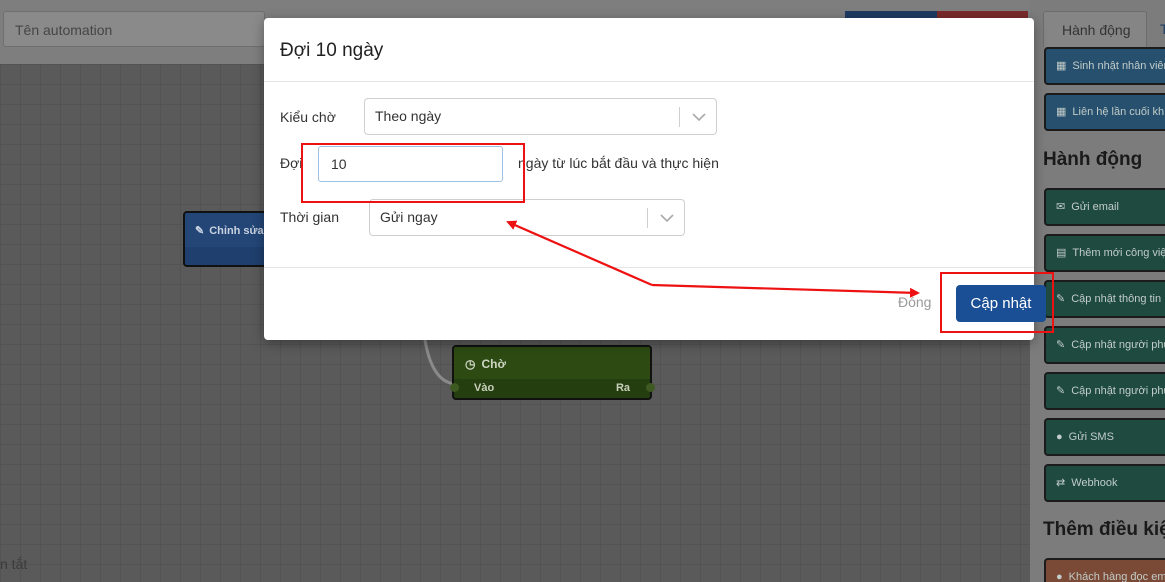 The width and height of the screenshot is (1165, 582). I want to click on sidebar-item-last-contact: ▦ Liên hệ lần cuối kh, so click(1104, 112).